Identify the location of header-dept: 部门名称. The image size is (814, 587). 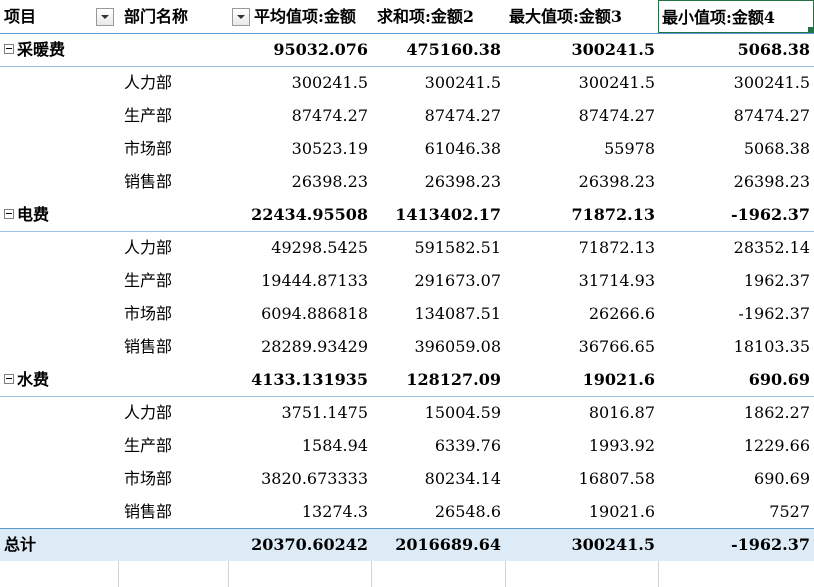
(173, 16).